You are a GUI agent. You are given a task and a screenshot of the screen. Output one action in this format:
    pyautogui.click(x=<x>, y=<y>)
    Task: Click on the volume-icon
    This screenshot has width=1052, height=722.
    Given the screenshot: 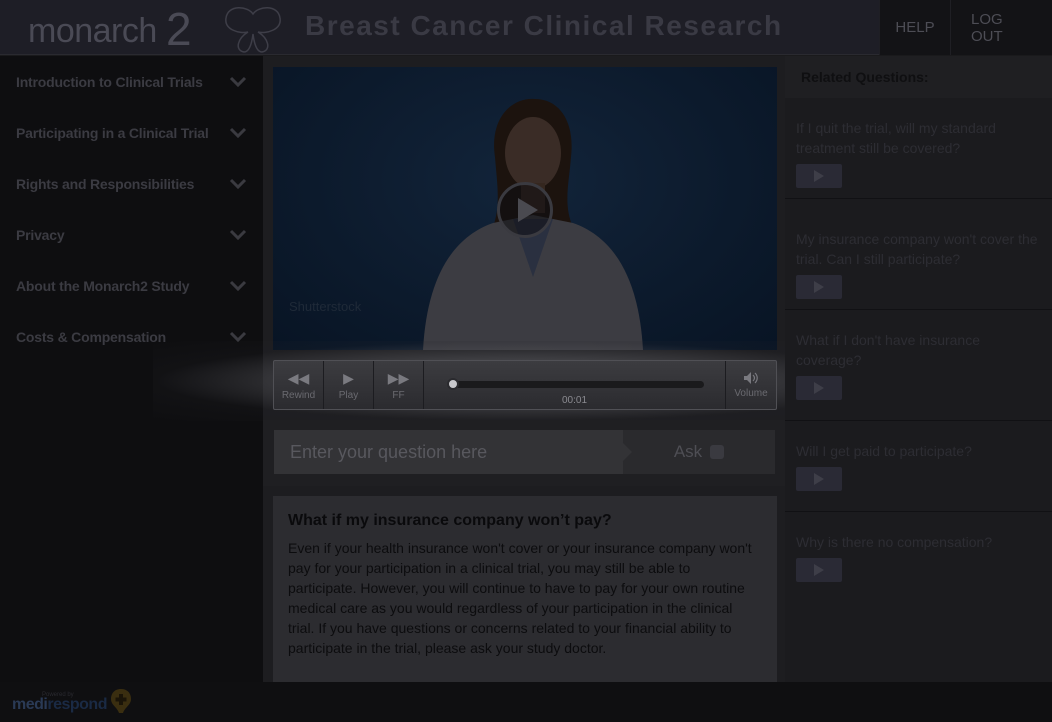 What is the action you would take?
    pyautogui.click(x=751, y=378)
    